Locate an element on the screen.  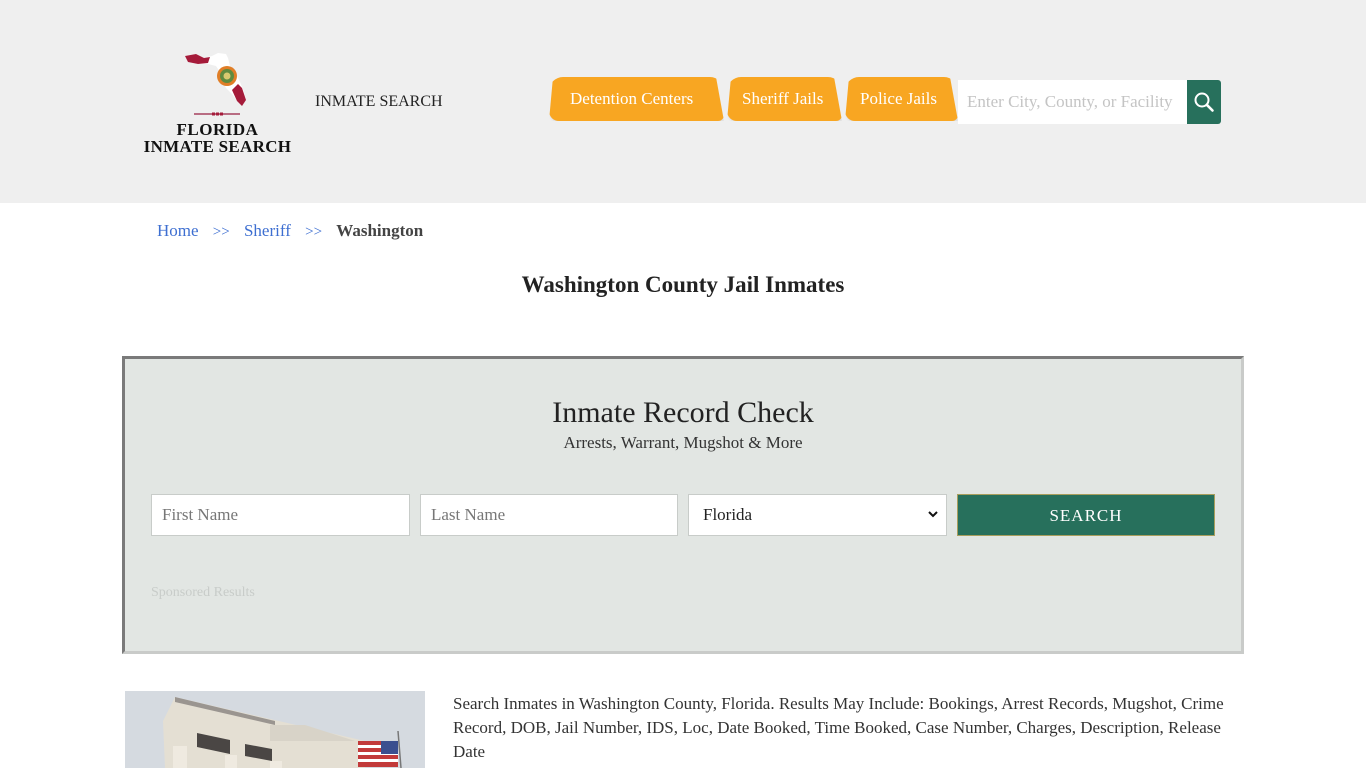
breadcrumb-sheriff: Sheriff is located at coordinates (267, 230).